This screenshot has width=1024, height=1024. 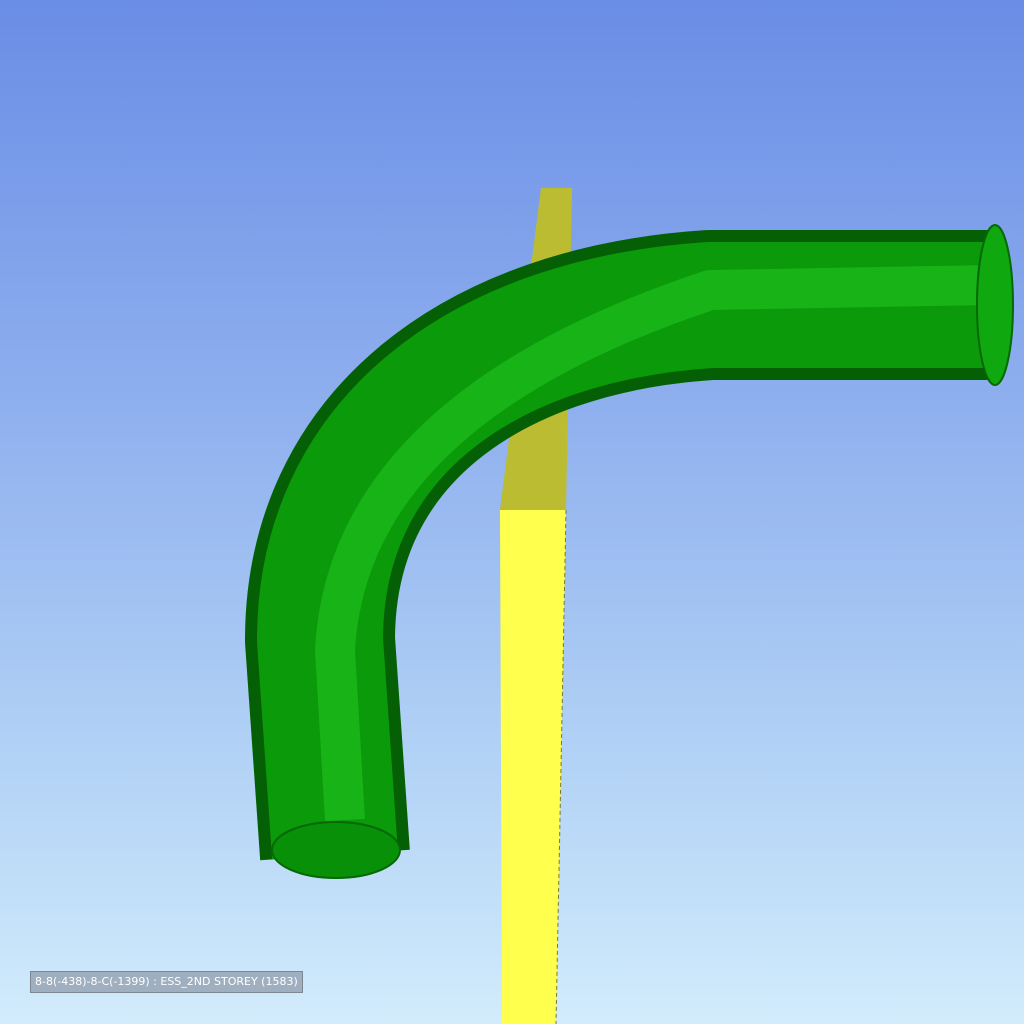 What do you see at coordinates (995, 305) in the screenshot?
I see `pipe-right-end-cap` at bounding box center [995, 305].